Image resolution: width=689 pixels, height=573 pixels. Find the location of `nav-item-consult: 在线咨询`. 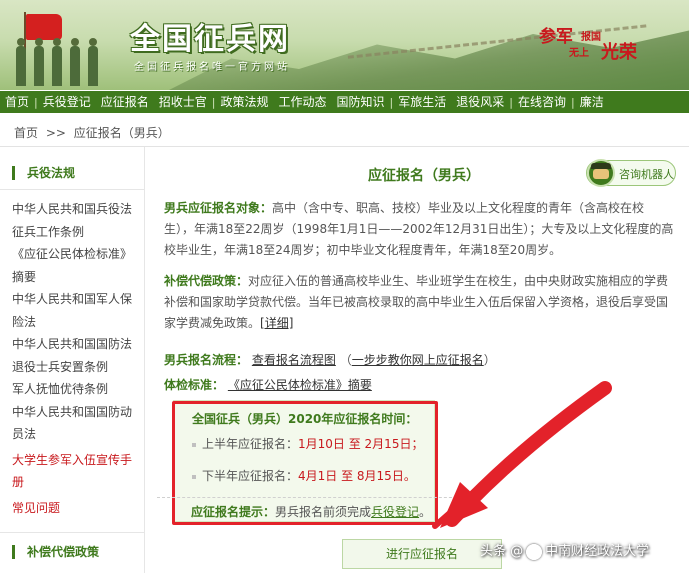

nav-item-consult: 在线咨询 is located at coordinates (542, 102).